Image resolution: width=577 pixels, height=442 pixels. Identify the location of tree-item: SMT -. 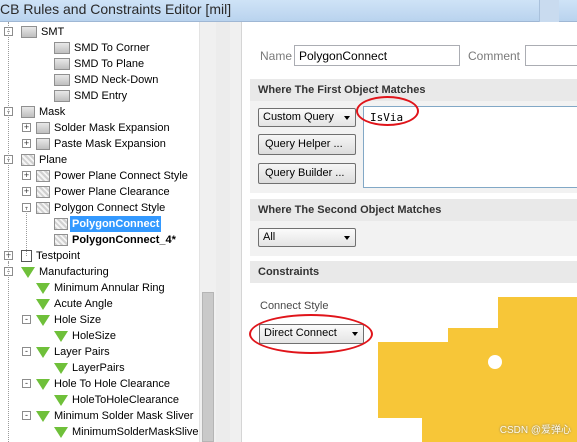
(35, 32).